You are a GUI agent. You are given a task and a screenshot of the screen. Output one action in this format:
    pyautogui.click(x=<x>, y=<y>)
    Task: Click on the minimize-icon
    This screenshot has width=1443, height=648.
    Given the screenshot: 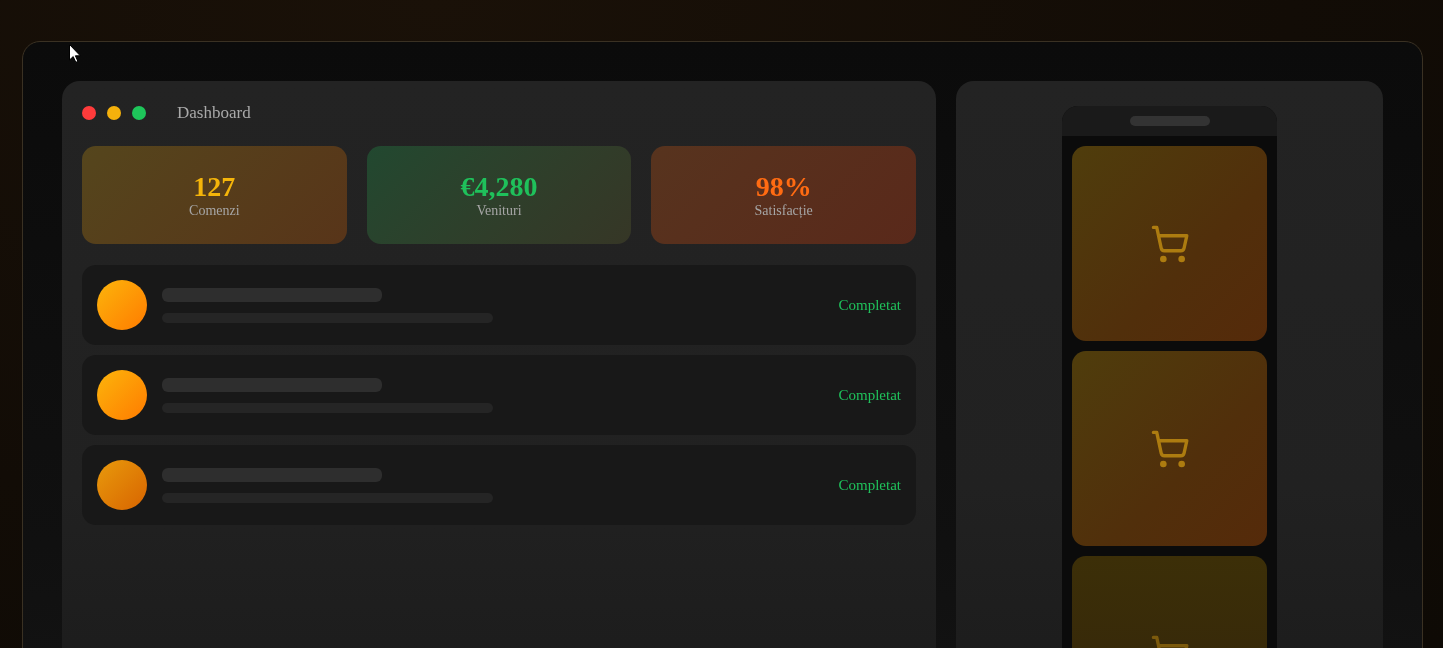 What is the action you would take?
    pyautogui.click(x=114, y=113)
    